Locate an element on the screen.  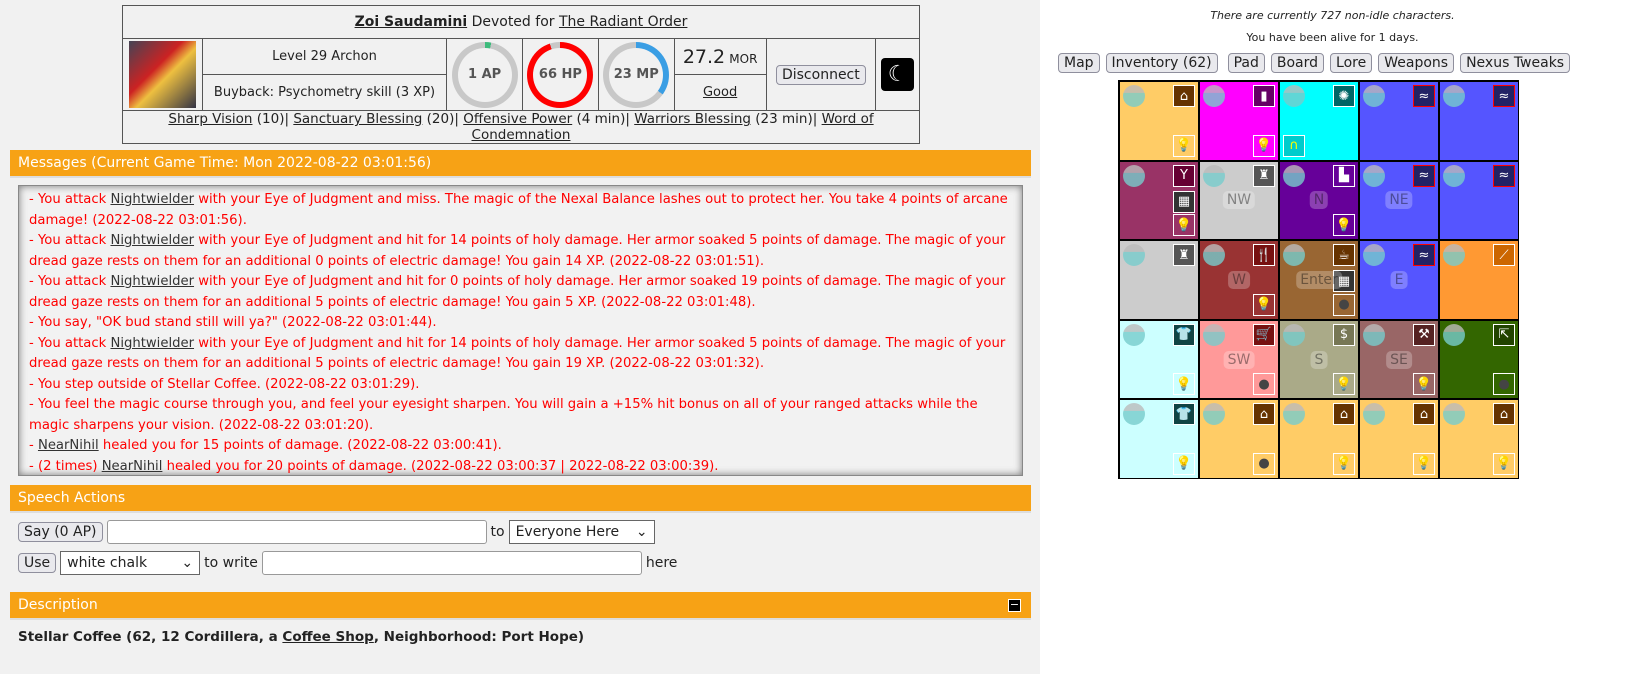
write-input is located at coordinates (451, 563).